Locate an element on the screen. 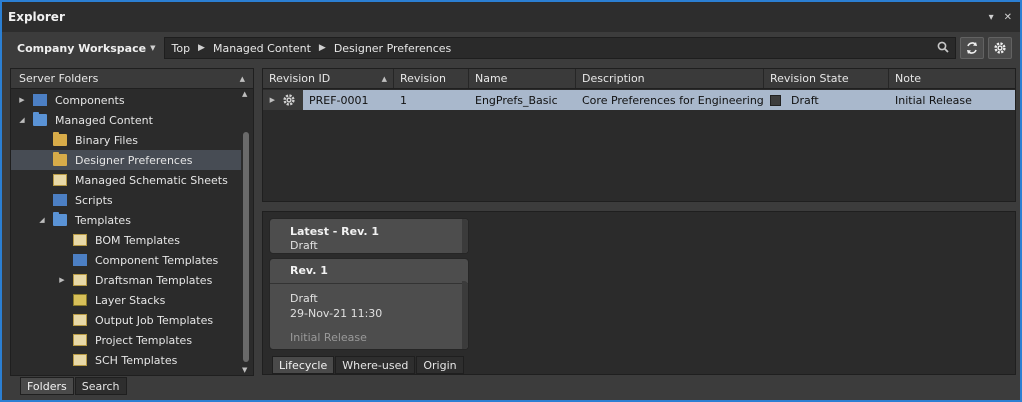  column-description: Description is located at coordinates (670, 78).